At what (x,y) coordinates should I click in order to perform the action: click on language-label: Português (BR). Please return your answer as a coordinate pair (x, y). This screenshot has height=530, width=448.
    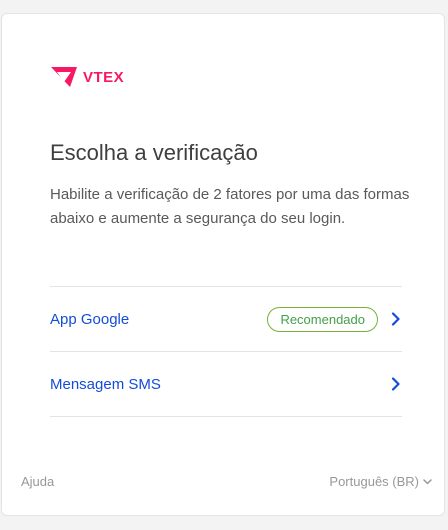
    Looking at the image, I should click on (374, 481).